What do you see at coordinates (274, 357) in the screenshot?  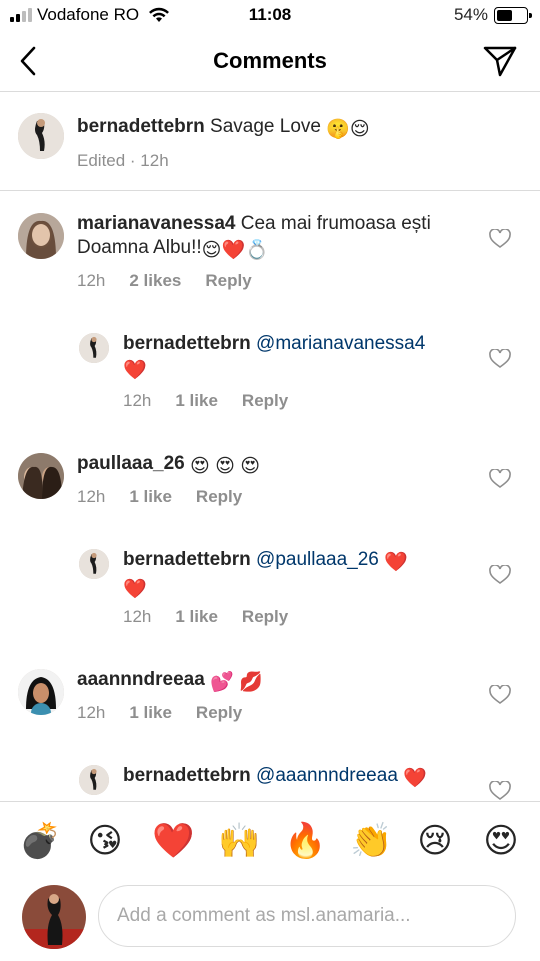 I see `reply-text: bernadettebrn @marianavanessa4 ❤️` at bounding box center [274, 357].